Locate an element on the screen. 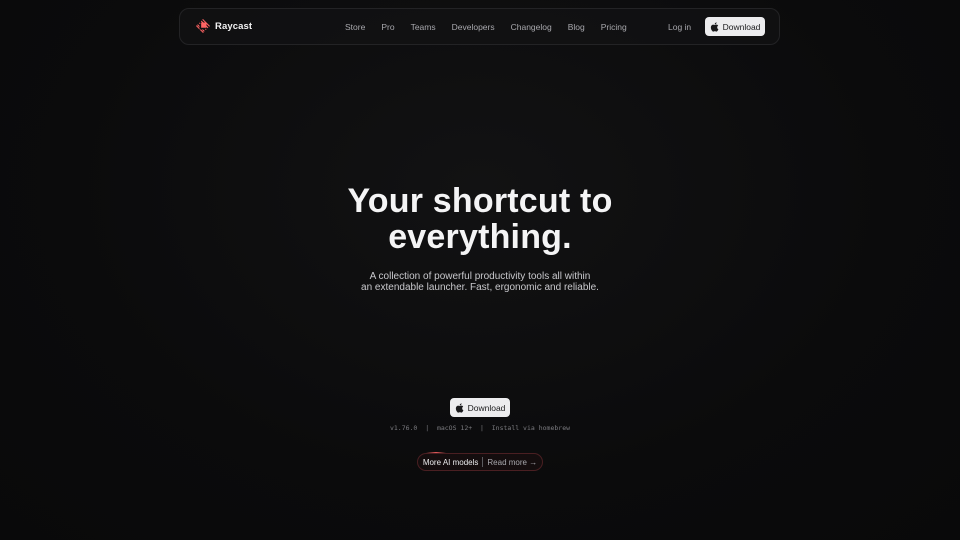  nav-link-blog: Blog is located at coordinates (576, 27).